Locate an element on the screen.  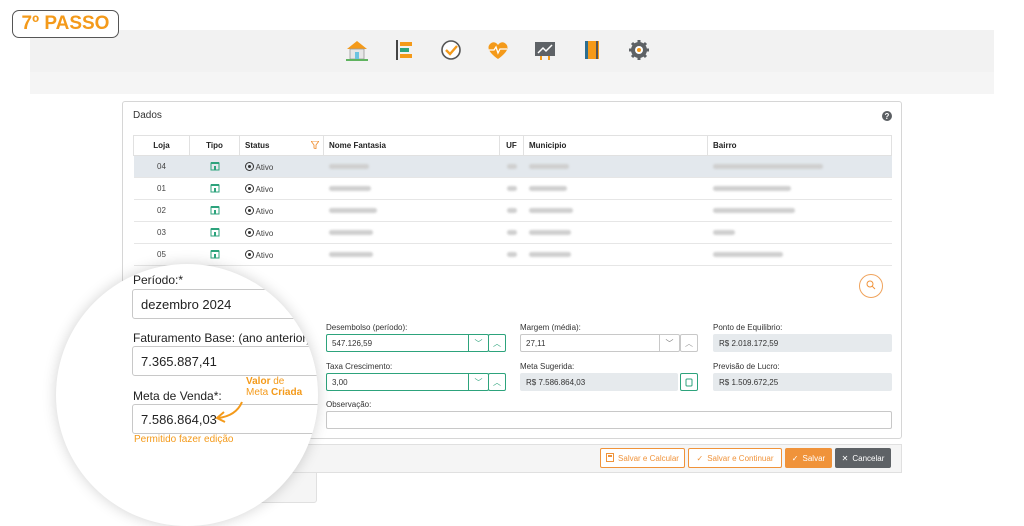
filter-icon is located at coordinates (315, 145).